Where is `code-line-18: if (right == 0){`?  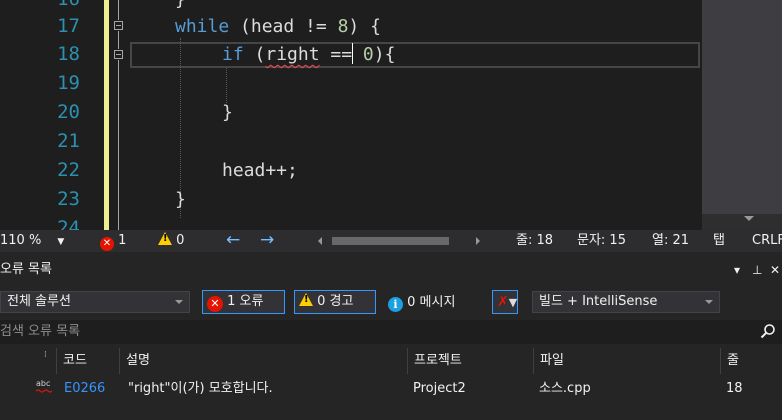 code-line-18: if (right == 0){ is located at coordinates (308, 54).